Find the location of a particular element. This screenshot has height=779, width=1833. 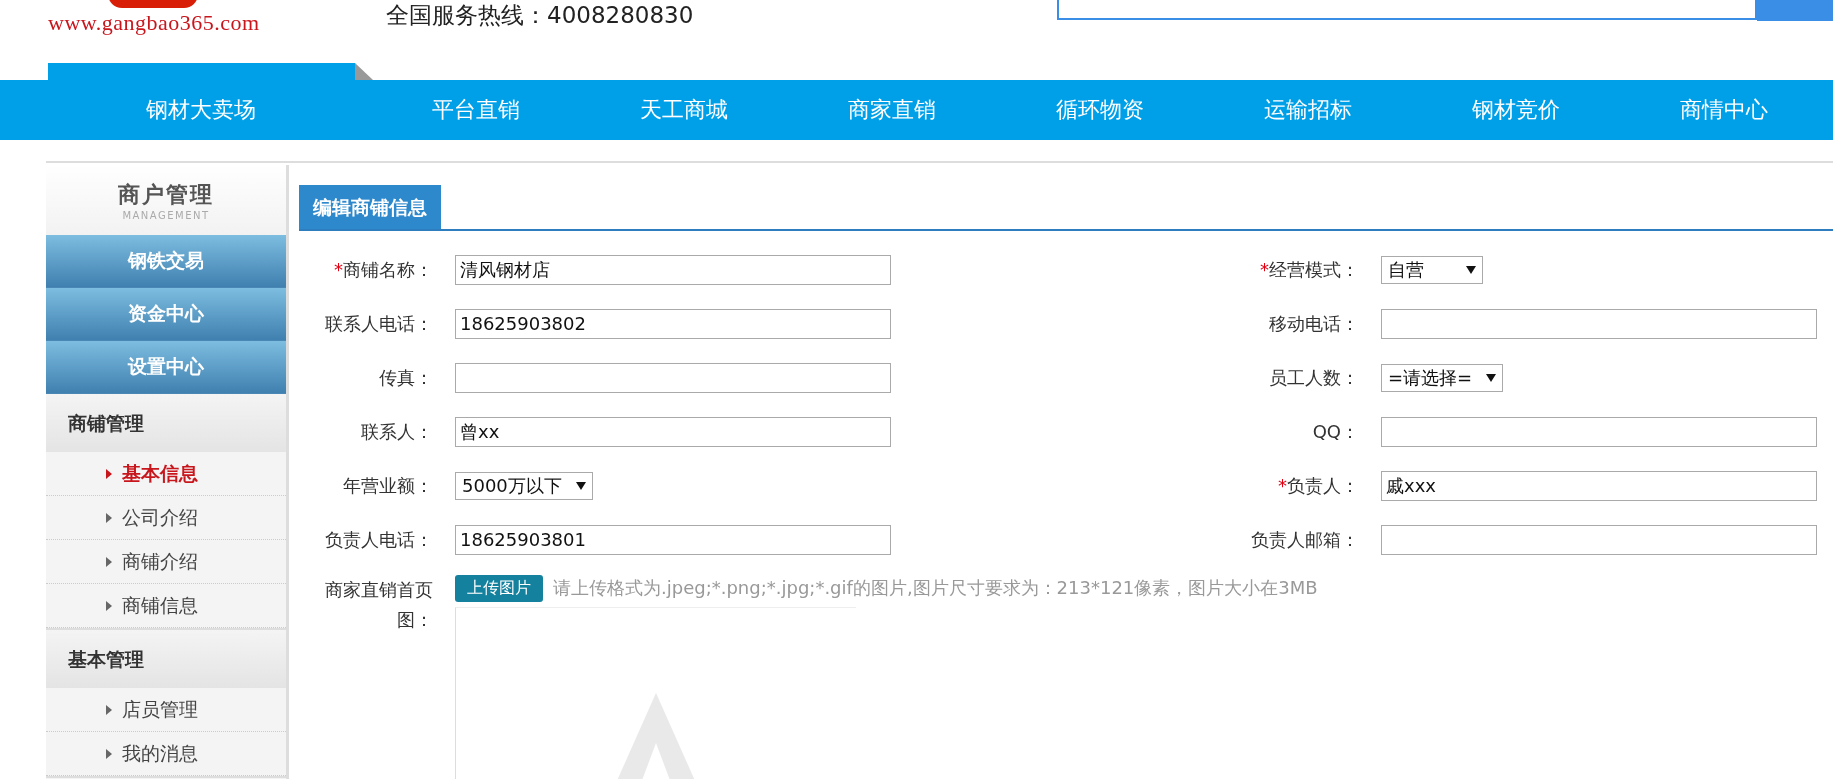

field-label: 负责人邮箱： is located at coordinates (1304, 540).